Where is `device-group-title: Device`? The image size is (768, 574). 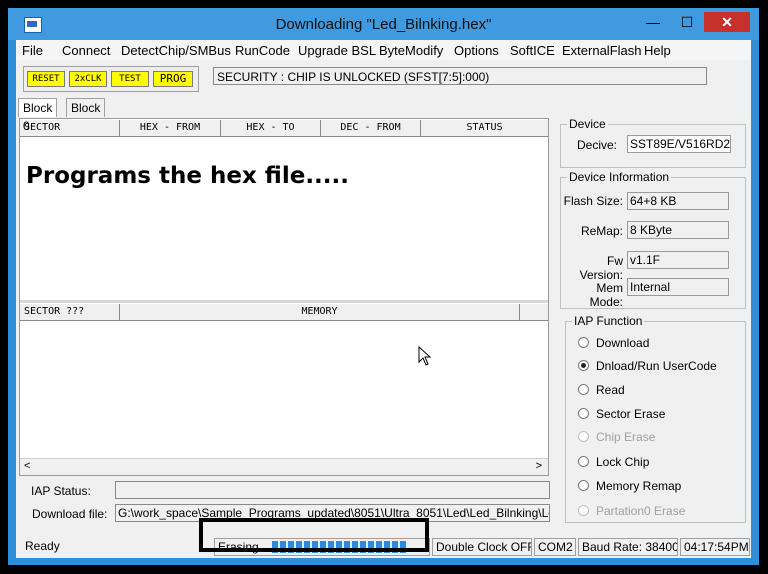 device-group-title: Device is located at coordinates (587, 124).